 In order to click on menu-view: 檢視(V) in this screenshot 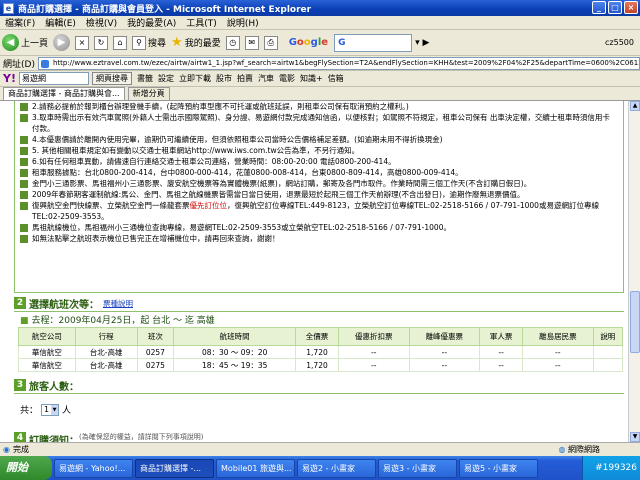, I will do `click(101, 22)`.